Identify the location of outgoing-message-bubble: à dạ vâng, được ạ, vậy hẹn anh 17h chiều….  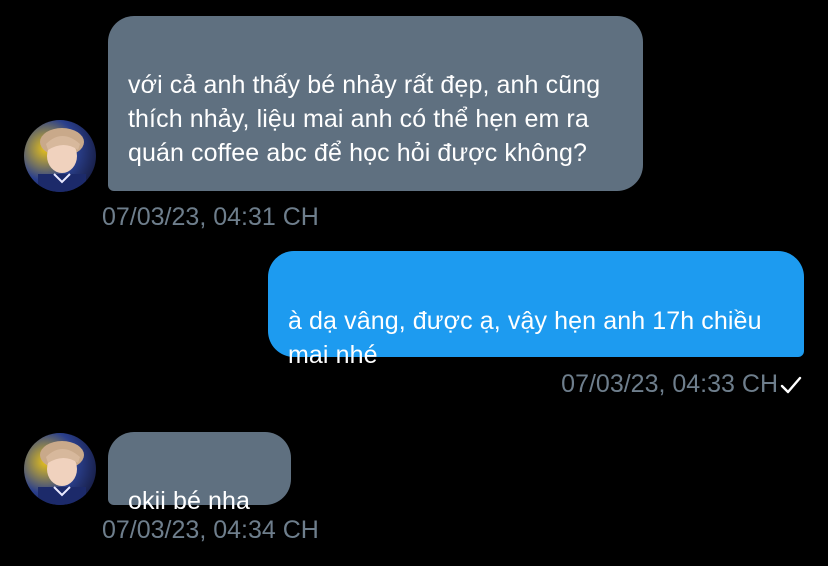
(536, 310).